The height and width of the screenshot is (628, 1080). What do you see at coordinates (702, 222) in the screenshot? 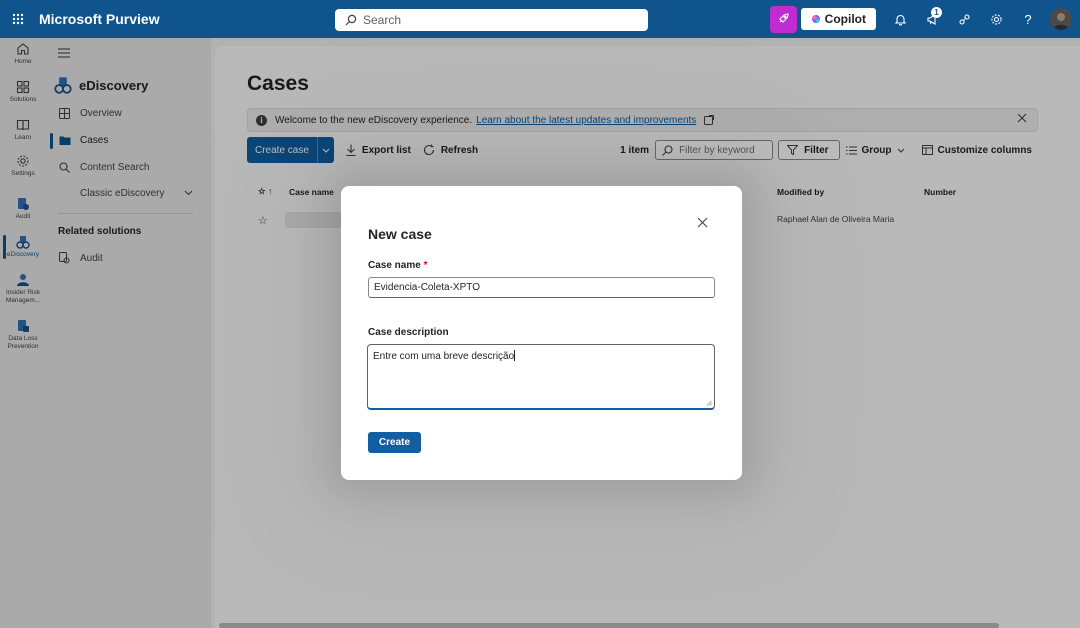
I see `close-icon` at bounding box center [702, 222].